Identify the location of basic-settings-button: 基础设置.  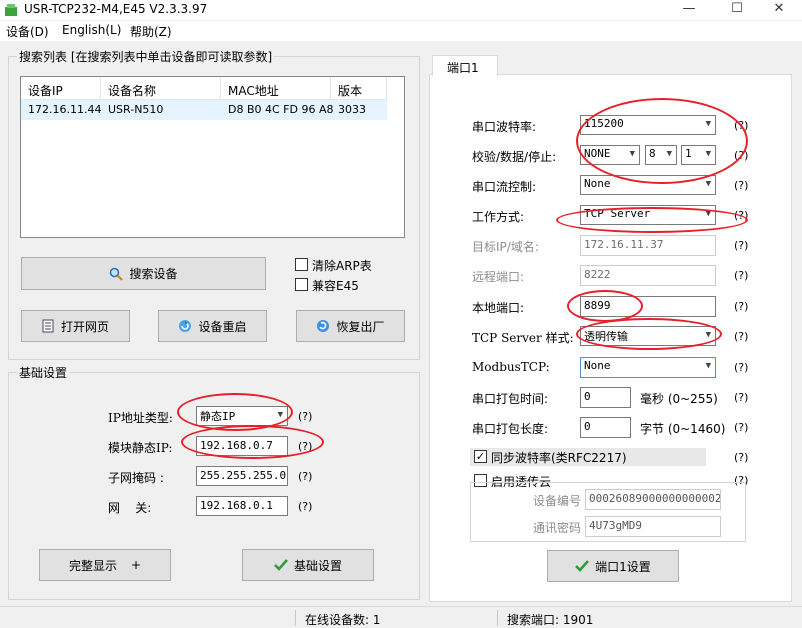
(308, 565).